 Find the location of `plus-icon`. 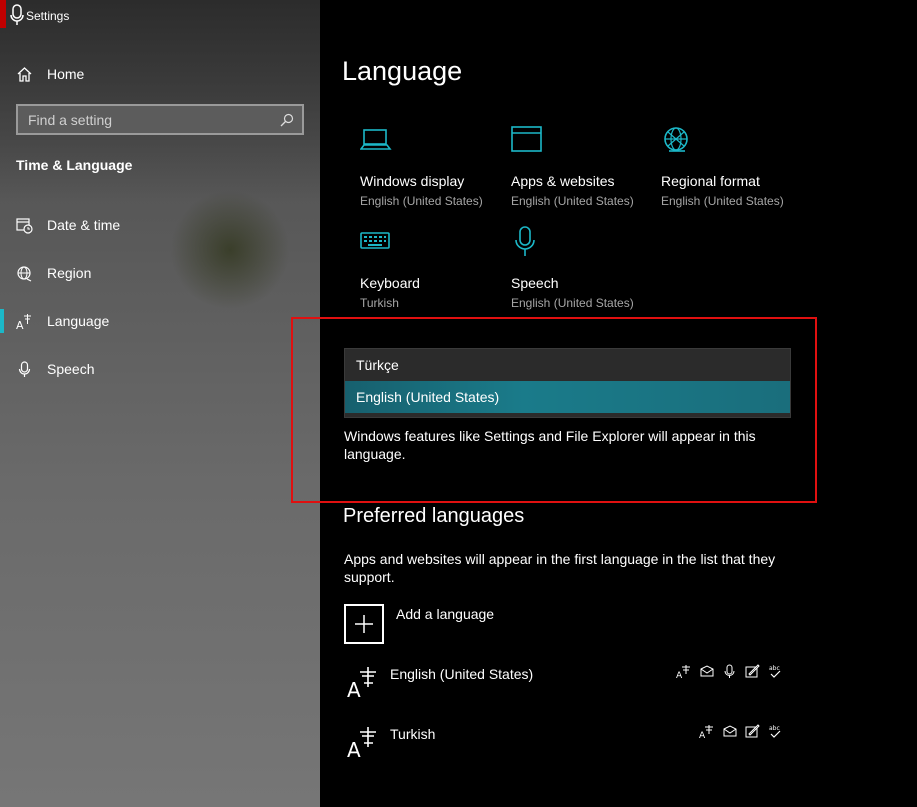

plus-icon is located at coordinates (364, 624).